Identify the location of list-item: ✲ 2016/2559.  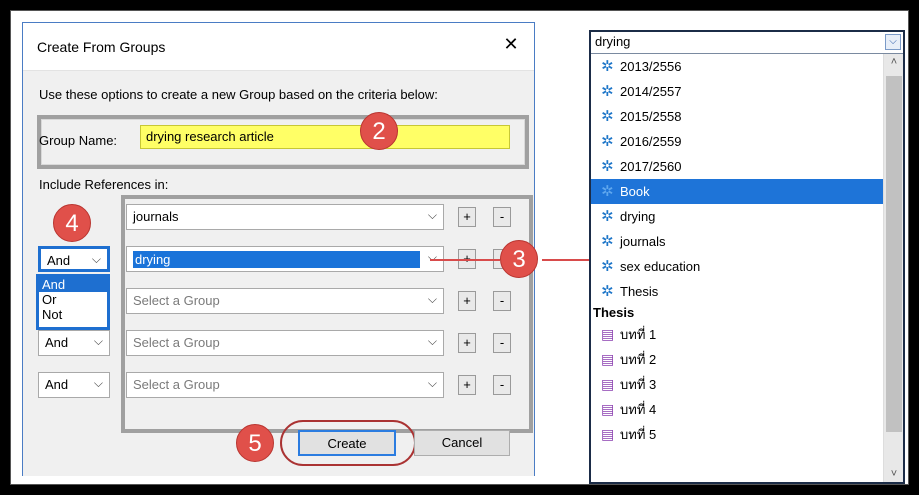
(738, 141).